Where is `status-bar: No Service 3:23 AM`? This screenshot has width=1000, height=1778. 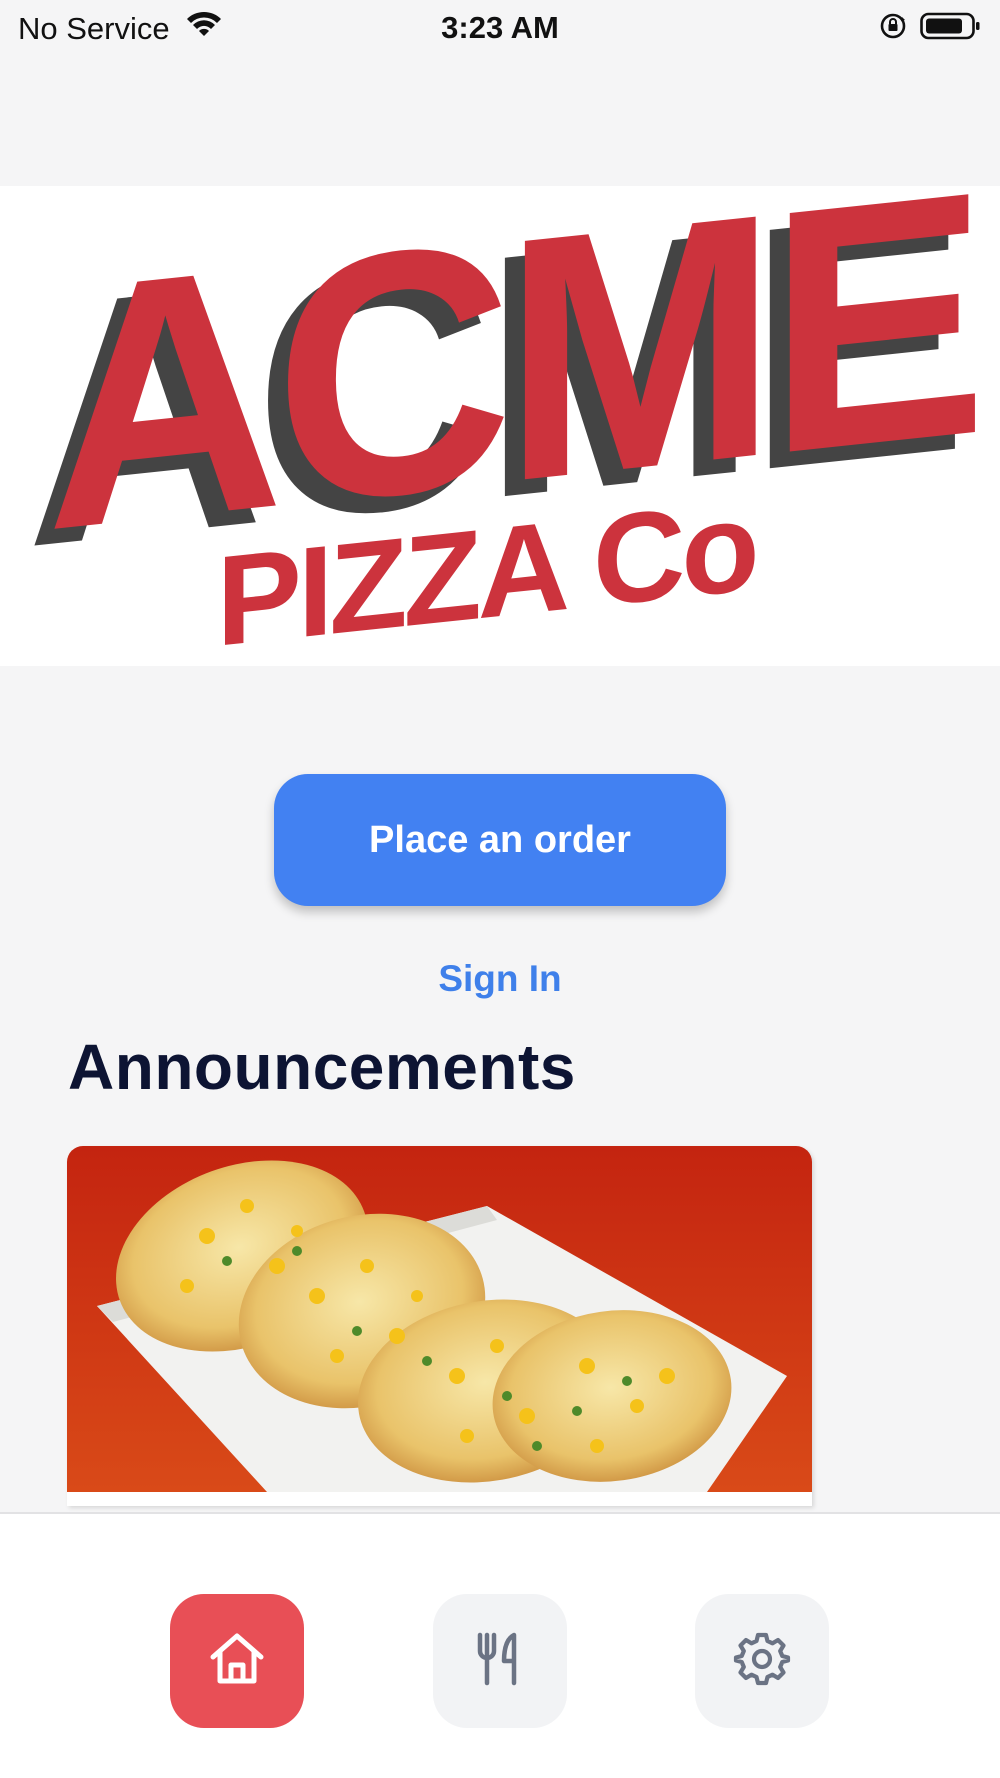 status-bar: No Service 3:23 AM is located at coordinates (500, 28).